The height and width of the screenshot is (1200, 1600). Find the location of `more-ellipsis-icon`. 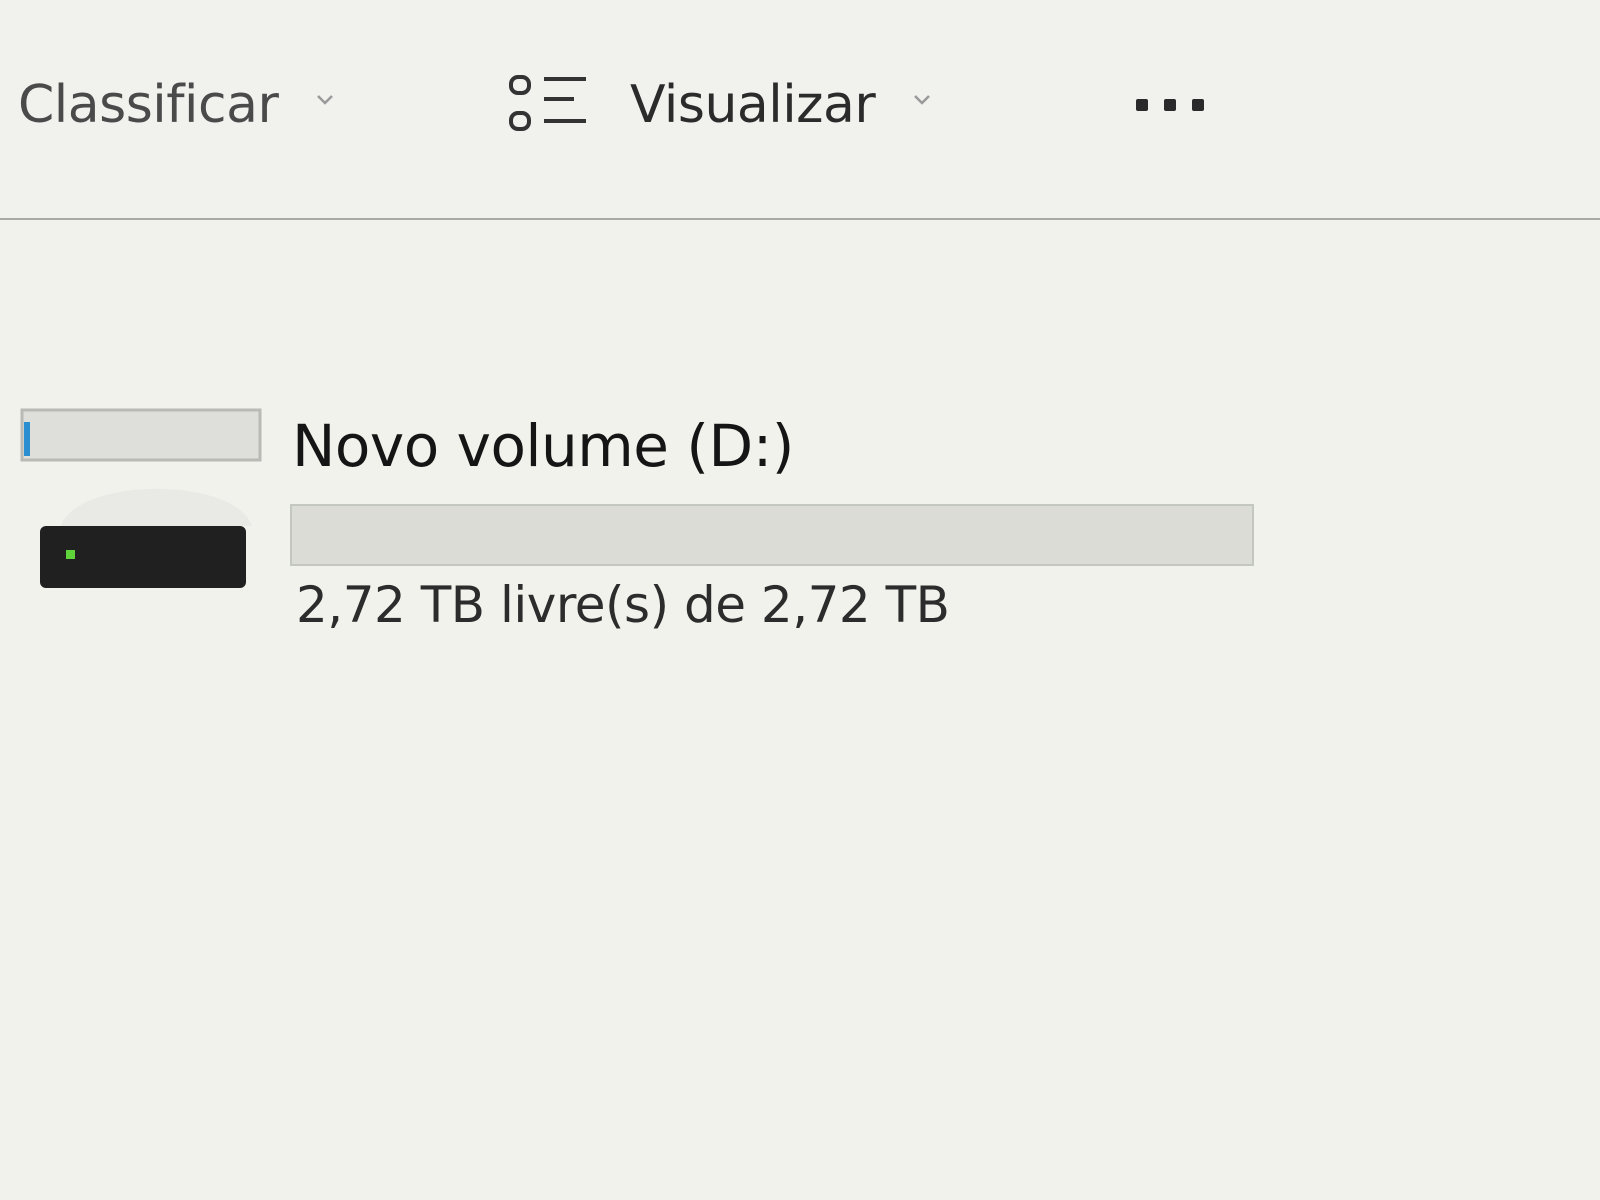

more-ellipsis-icon is located at coordinates (1170, 105).